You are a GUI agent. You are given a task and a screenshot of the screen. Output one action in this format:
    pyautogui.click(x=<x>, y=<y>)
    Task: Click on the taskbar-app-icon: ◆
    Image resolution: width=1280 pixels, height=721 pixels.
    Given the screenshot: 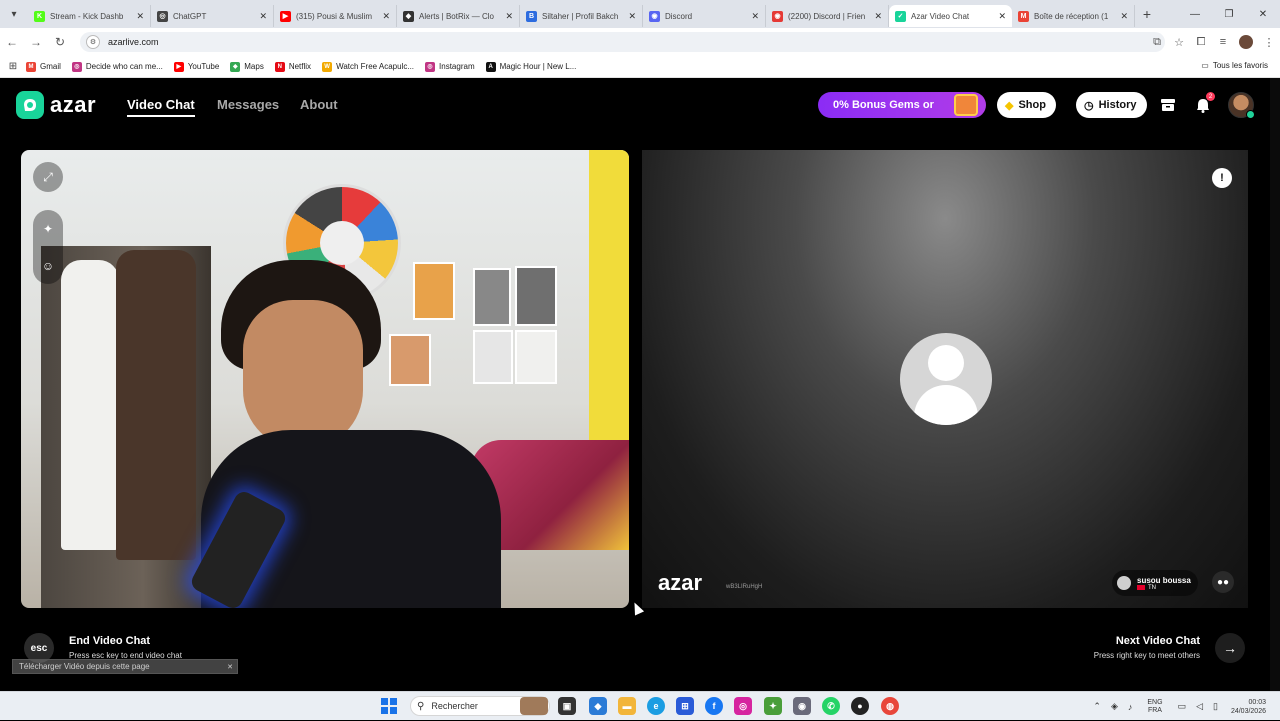 What is the action you would take?
    pyautogui.click(x=598, y=706)
    